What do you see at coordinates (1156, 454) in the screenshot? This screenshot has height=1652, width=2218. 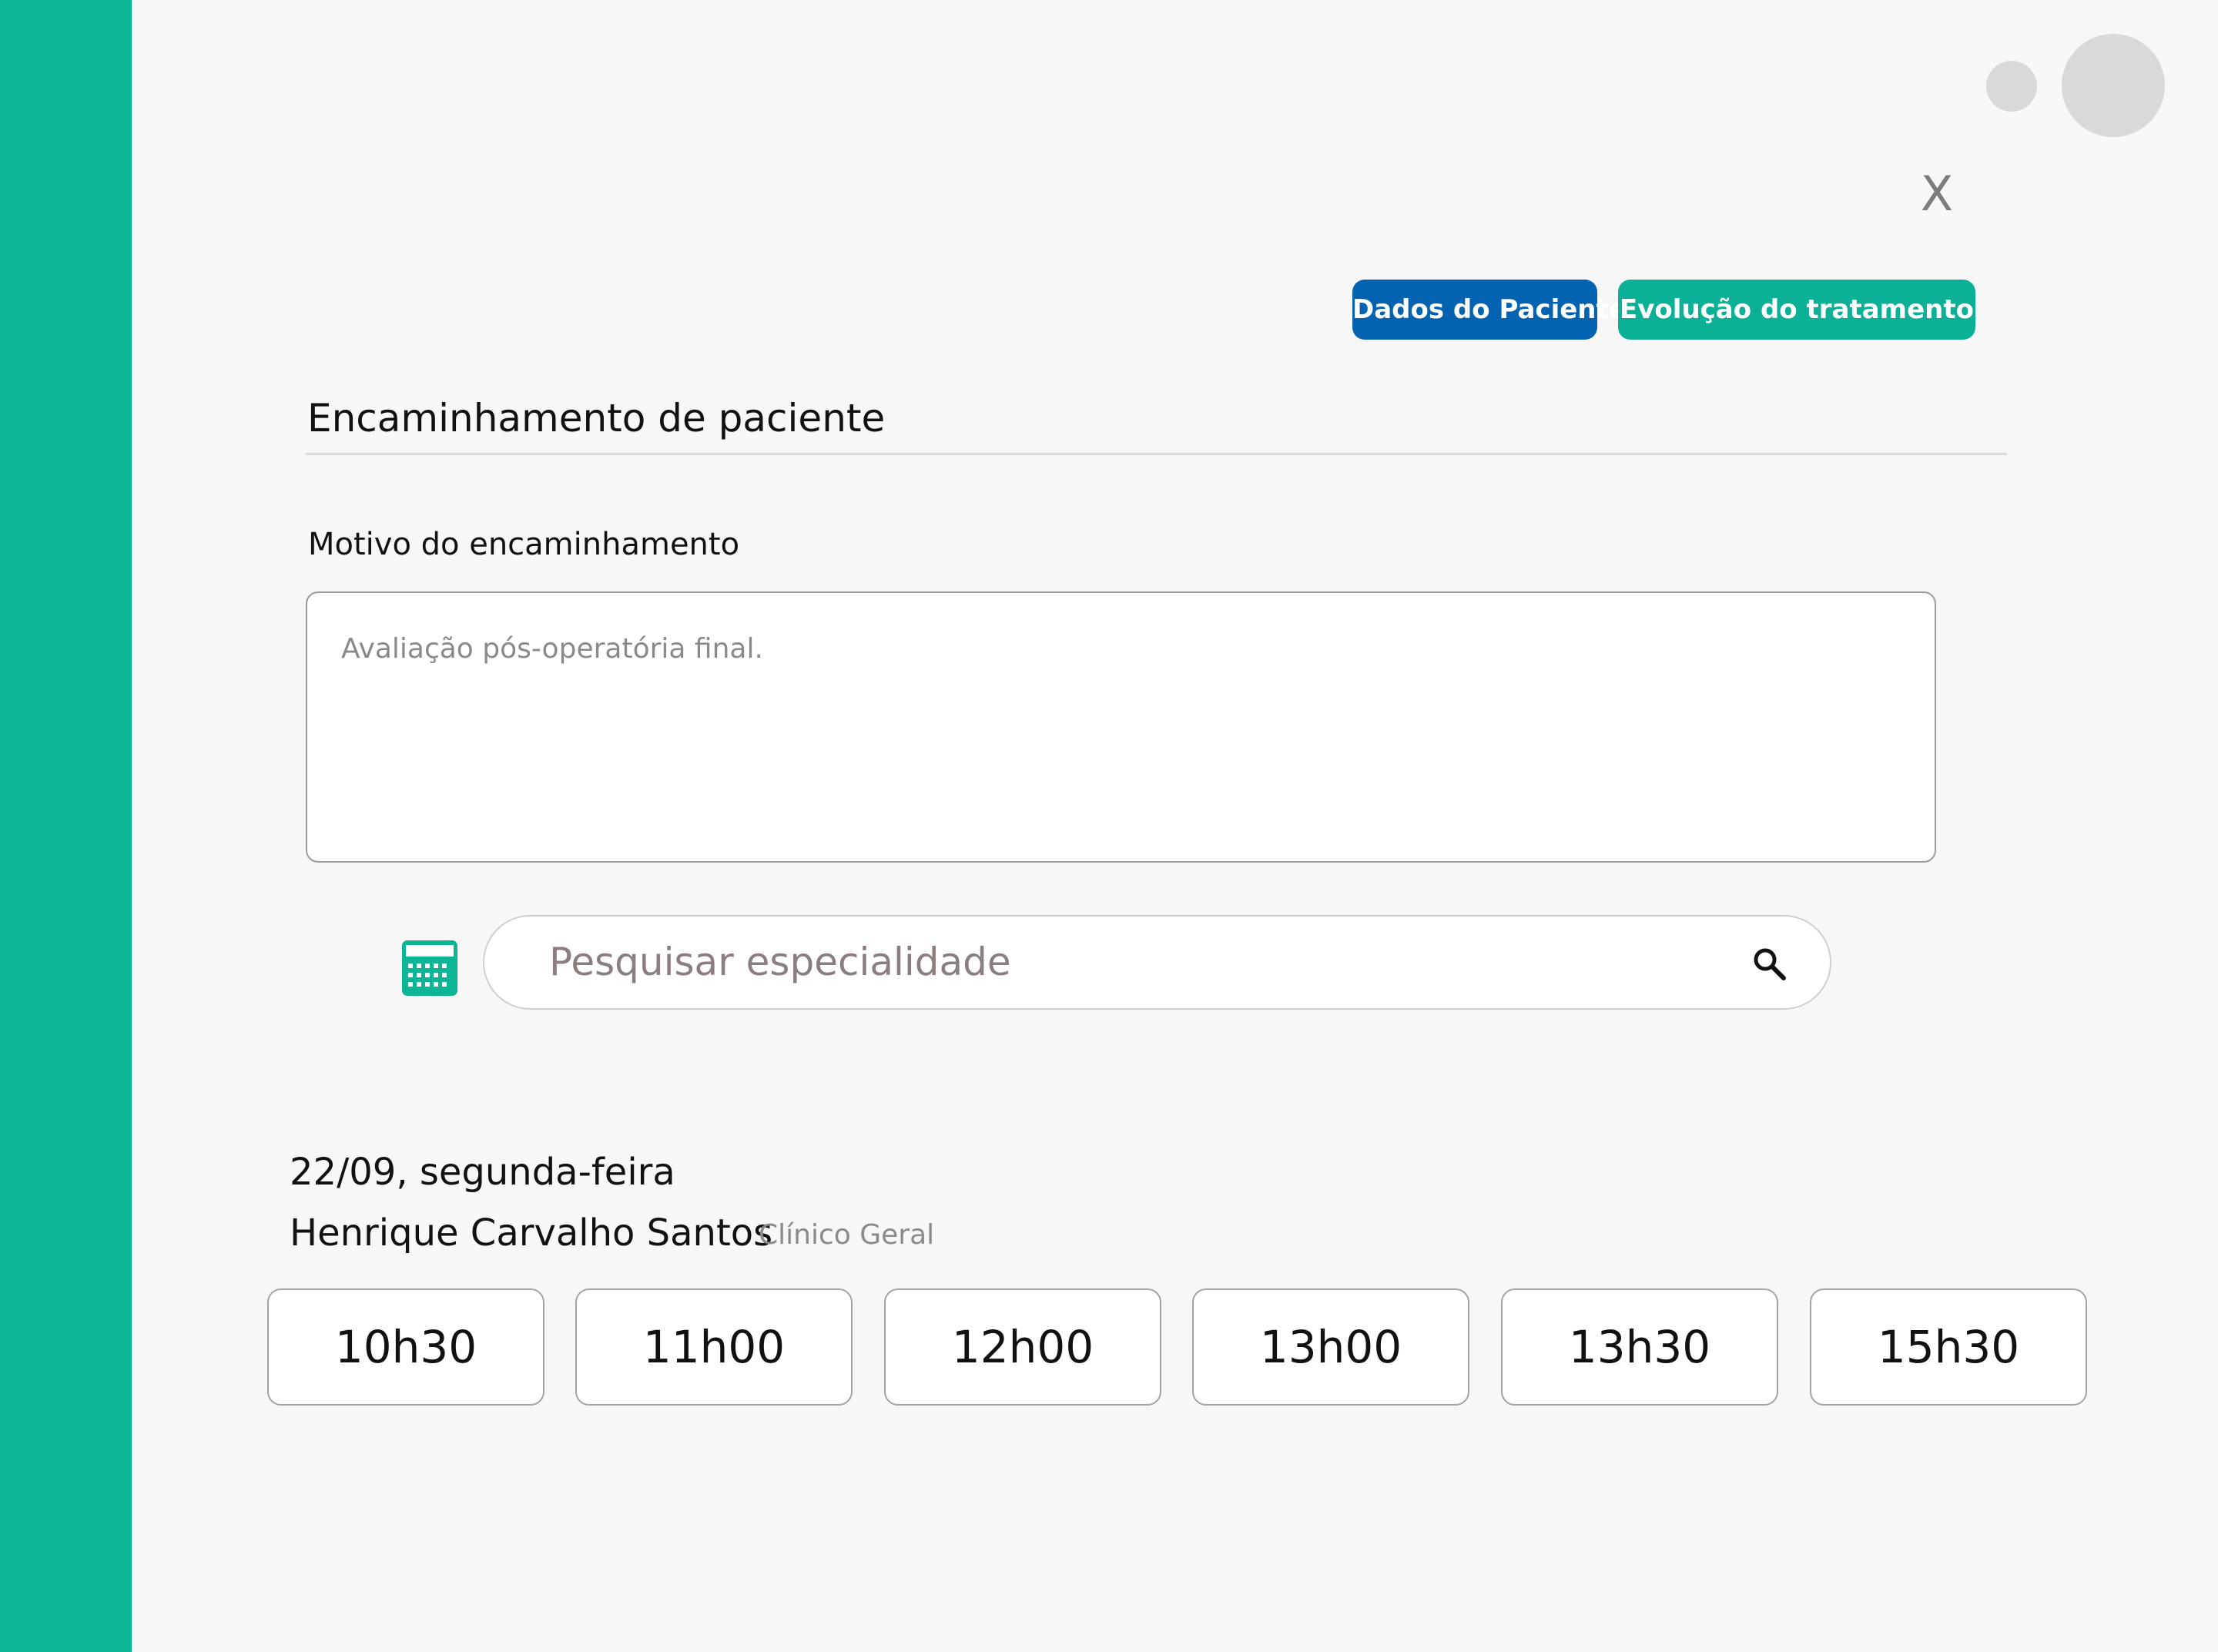 I see `title-divider` at bounding box center [1156, 454].